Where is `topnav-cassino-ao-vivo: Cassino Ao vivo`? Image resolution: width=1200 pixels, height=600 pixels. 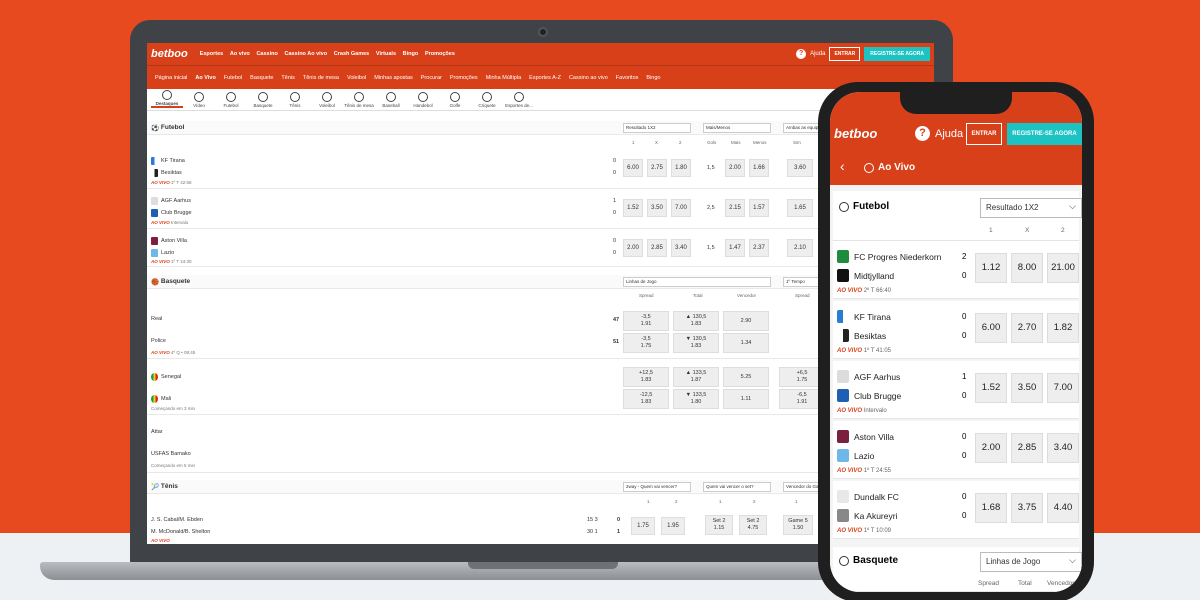
topnav-cassino-ao-vivo: Cassino Ao vivo is located at coordinates (306, 54).